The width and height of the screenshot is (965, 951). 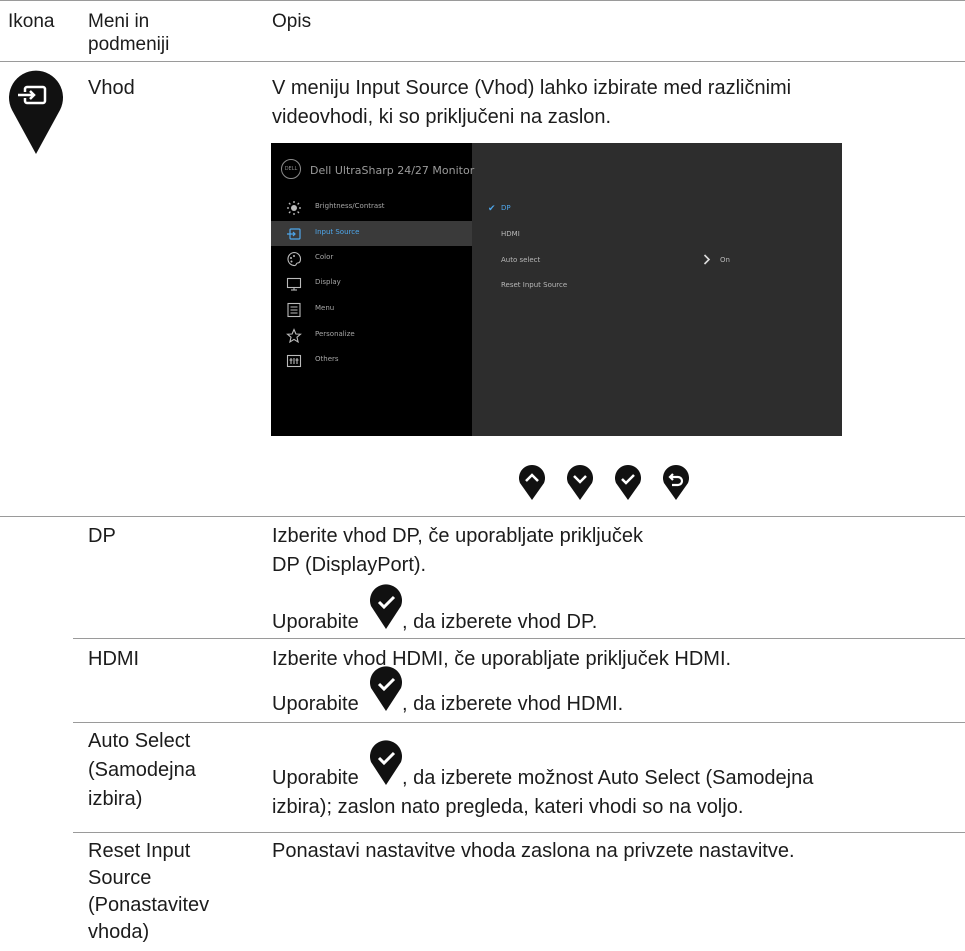 I want to click on osd-option-auto-select: Auto select, so click(x=520, y=260).